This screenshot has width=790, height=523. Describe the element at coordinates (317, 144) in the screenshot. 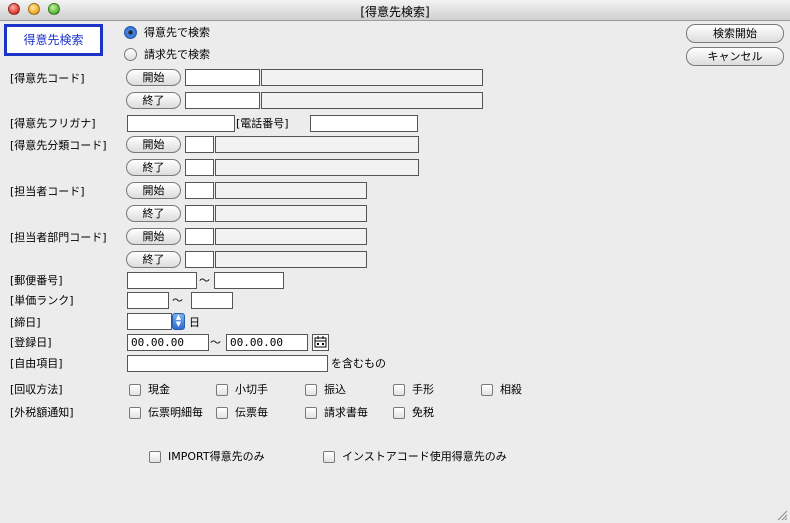

I see `category-code-start-name` at that location.